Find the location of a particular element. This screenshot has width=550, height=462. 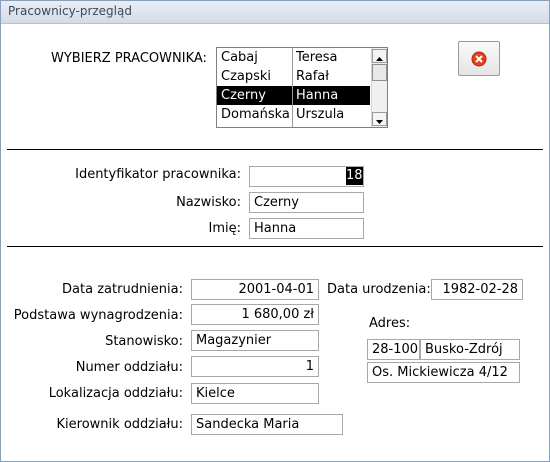

list-item-name: Hanna is located at coordinates (317, 95).